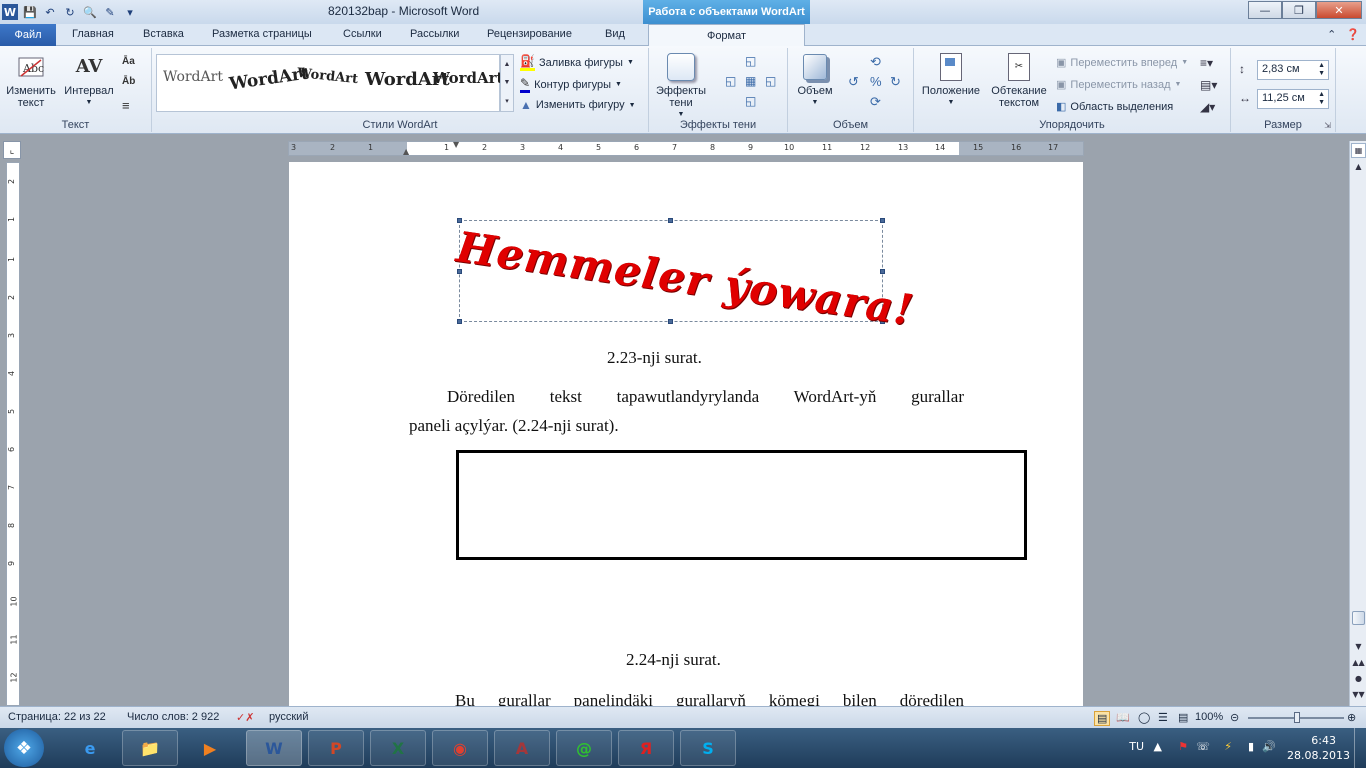 Image resolution: width=1366 pixels, height=768 pixels. I want to click on collapse-ribbon-icon: ⌃, so click(1331, 34).